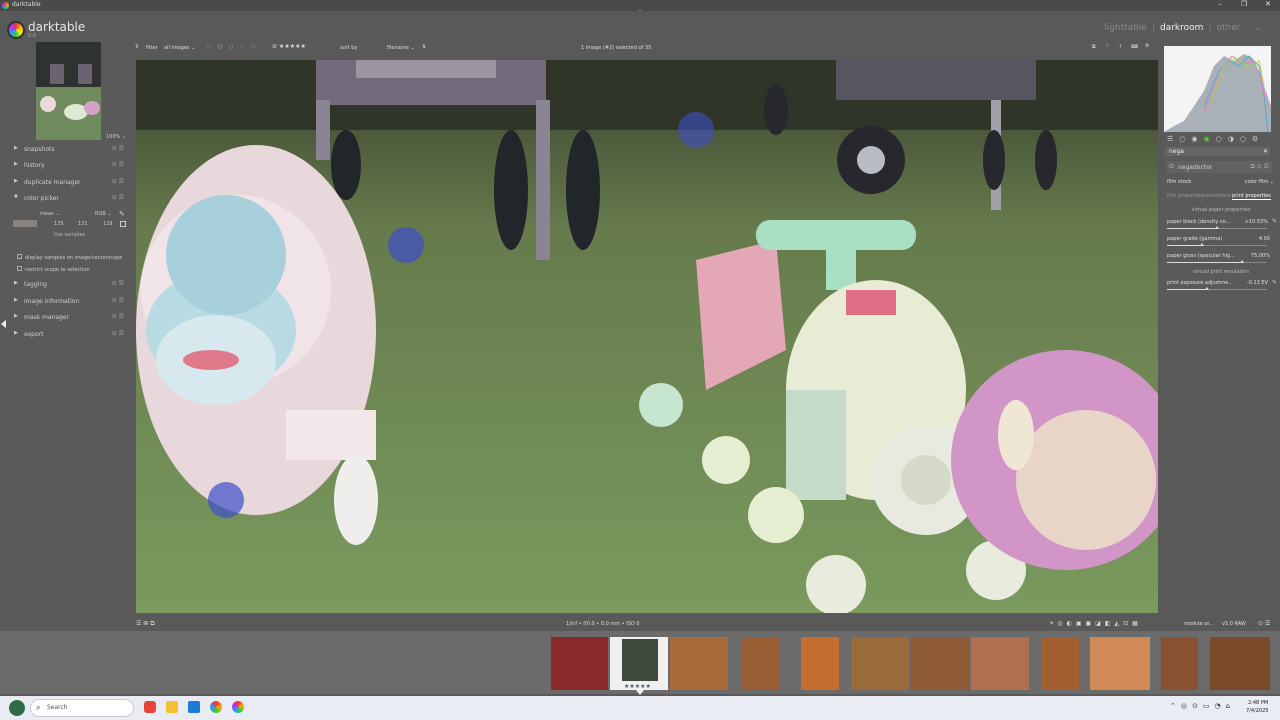  Describe the element at coordinates (69, 150) in the screenshot. I see `module-snapshots: ▶ snapshots ⊙ ☰` at that location.